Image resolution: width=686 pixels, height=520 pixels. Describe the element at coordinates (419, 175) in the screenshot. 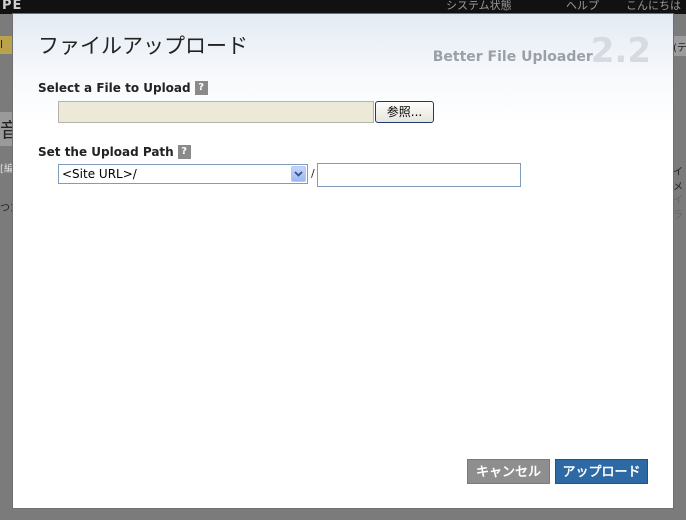

I see `upload-path-input` at that location.